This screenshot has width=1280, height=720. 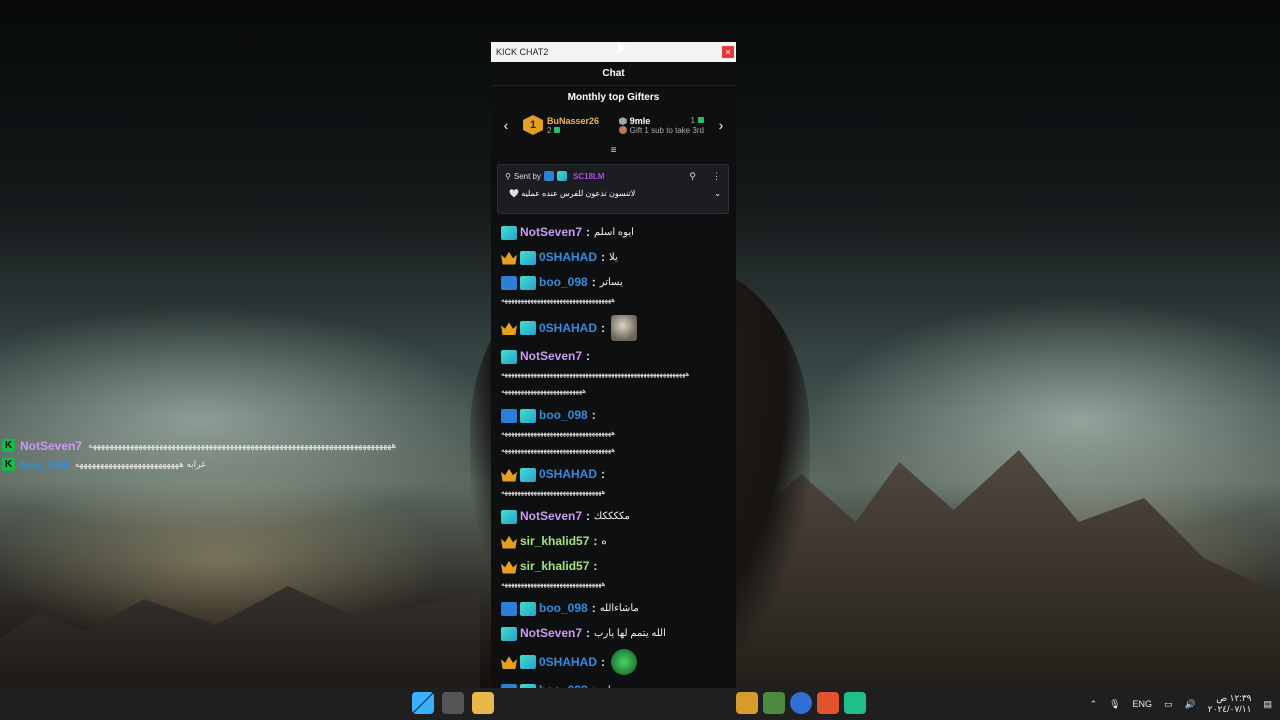 What do you see at coordinates (616, 483) in the screenshot?
I see `chat-message: 0SHAHAD: هههههههههههههههههههههههههههههههه` at bounding box center [616, 483].